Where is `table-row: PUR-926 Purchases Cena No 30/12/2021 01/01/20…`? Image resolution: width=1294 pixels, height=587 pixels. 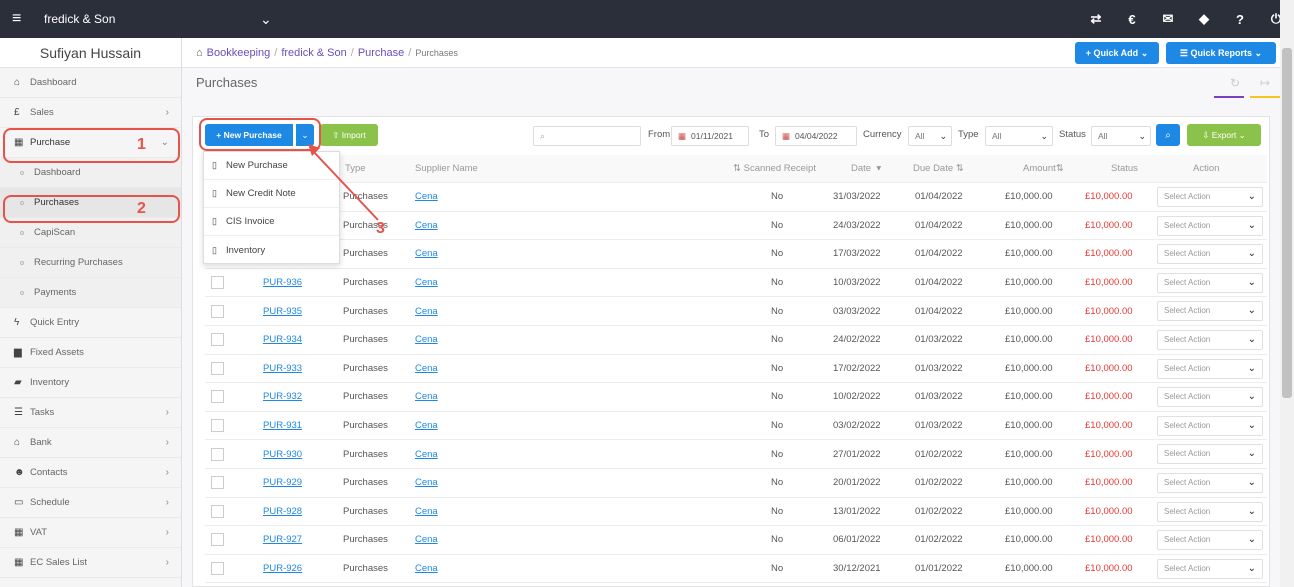
table-row: PUR-926 Purchases Cena No 30/12/2021 01/01/20… is located at coordinates (736, 569).